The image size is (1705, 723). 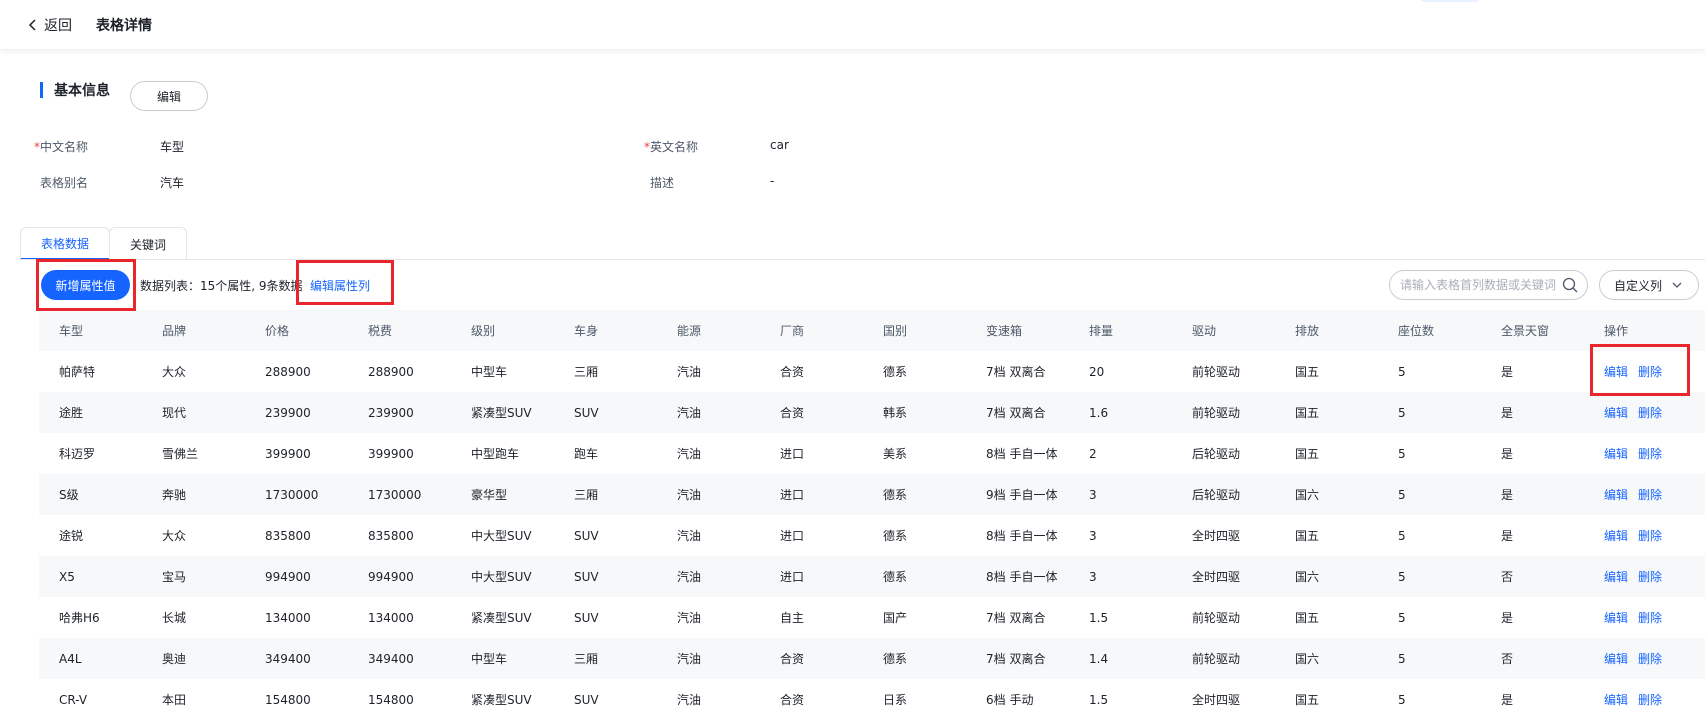 I want to click on desc-value: -, so click(x=772, y=181).